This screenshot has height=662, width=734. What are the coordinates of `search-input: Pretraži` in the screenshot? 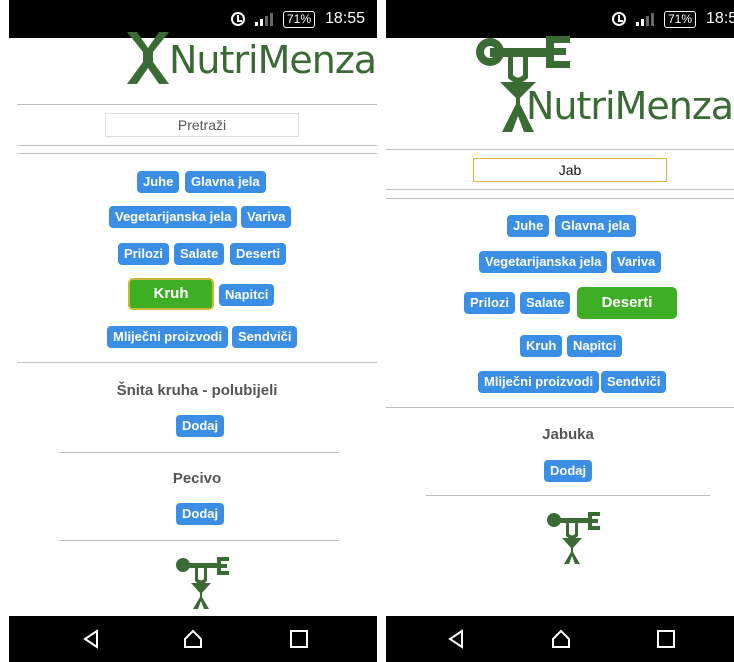 It's located at (202, 125).